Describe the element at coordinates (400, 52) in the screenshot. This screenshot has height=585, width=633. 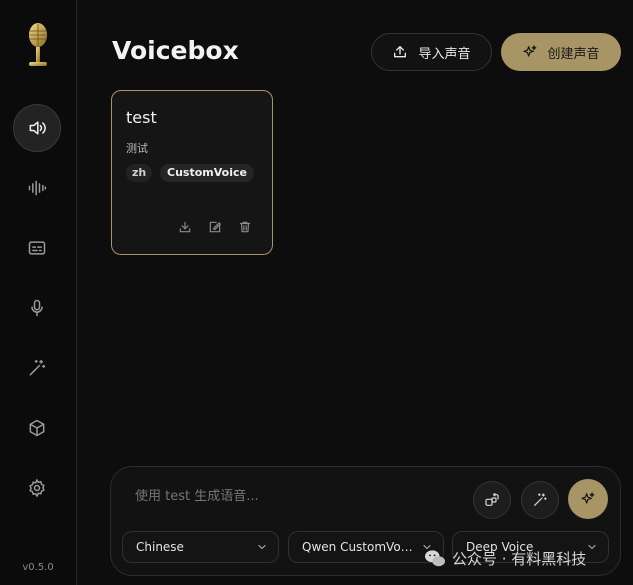
I see `upload-icon` at that location.